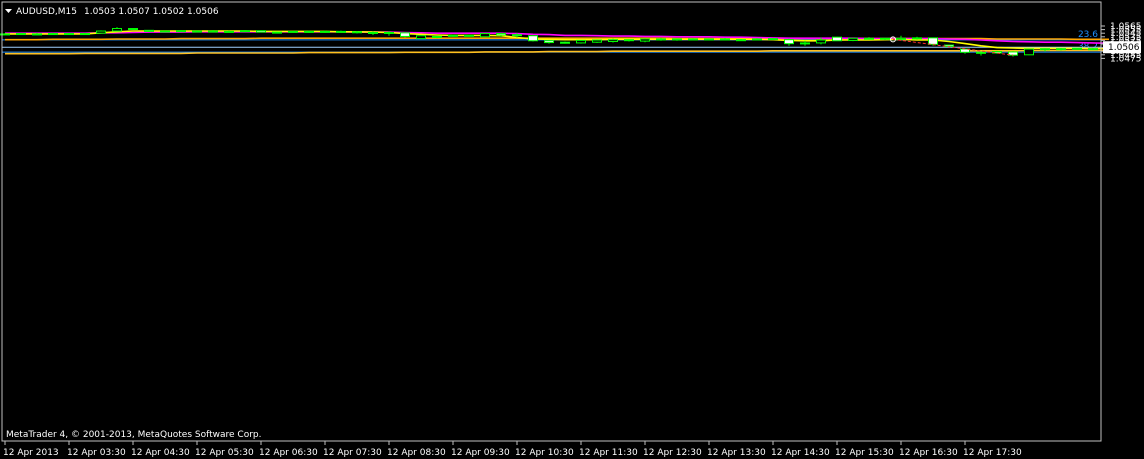 The image size is (1144, 459). Describe the element at coordinates (608, 453) in the screenshot. I see `x-tick-label: 12 Apr 11:30` at that location.